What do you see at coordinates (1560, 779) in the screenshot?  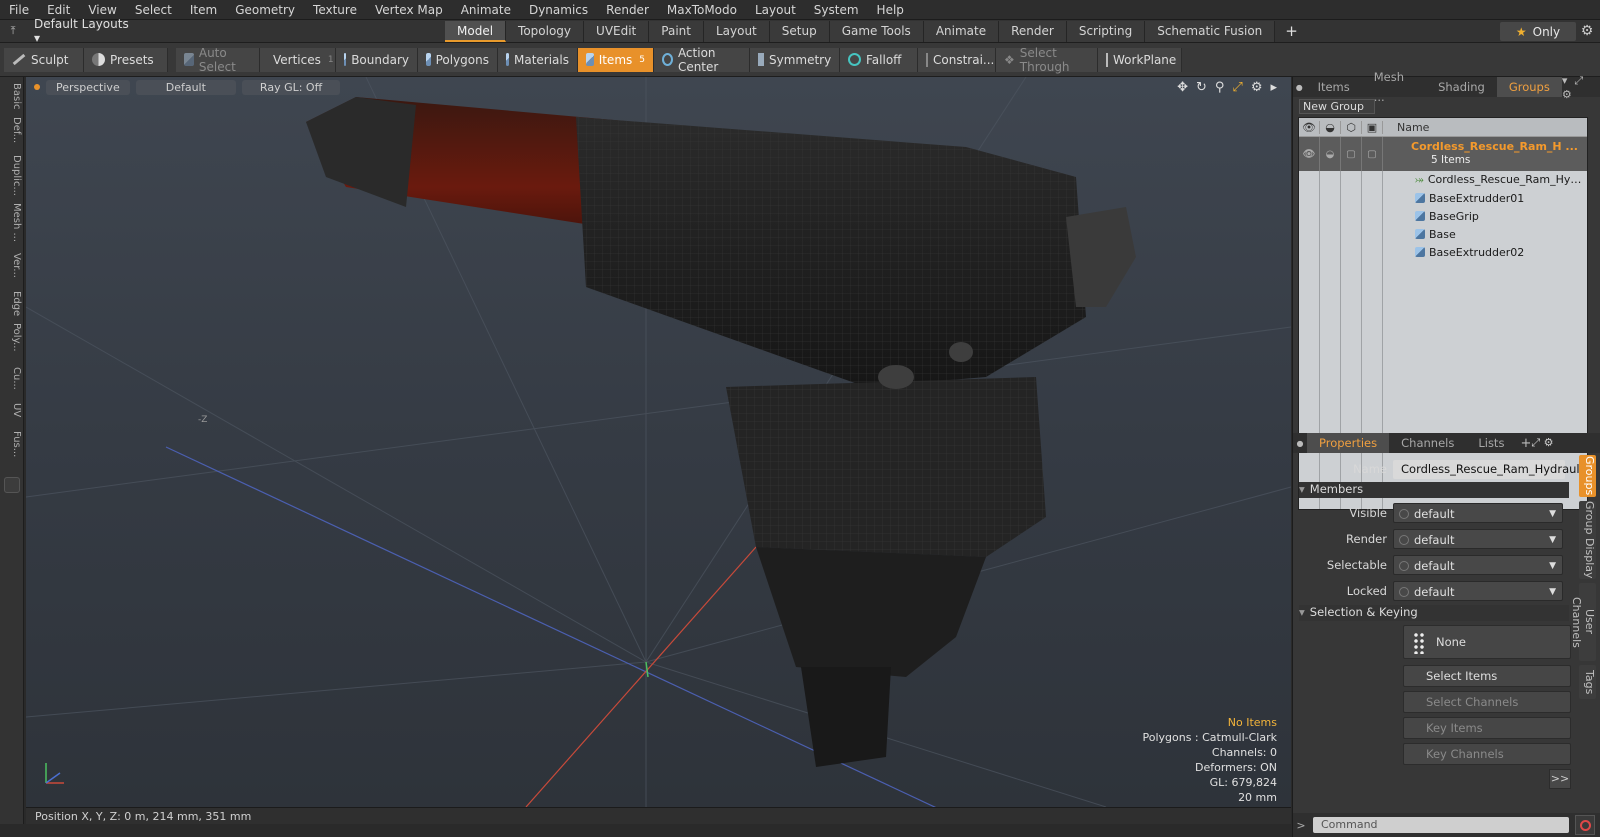 I see `more-button: >>` at bounding box center [1560, 779].